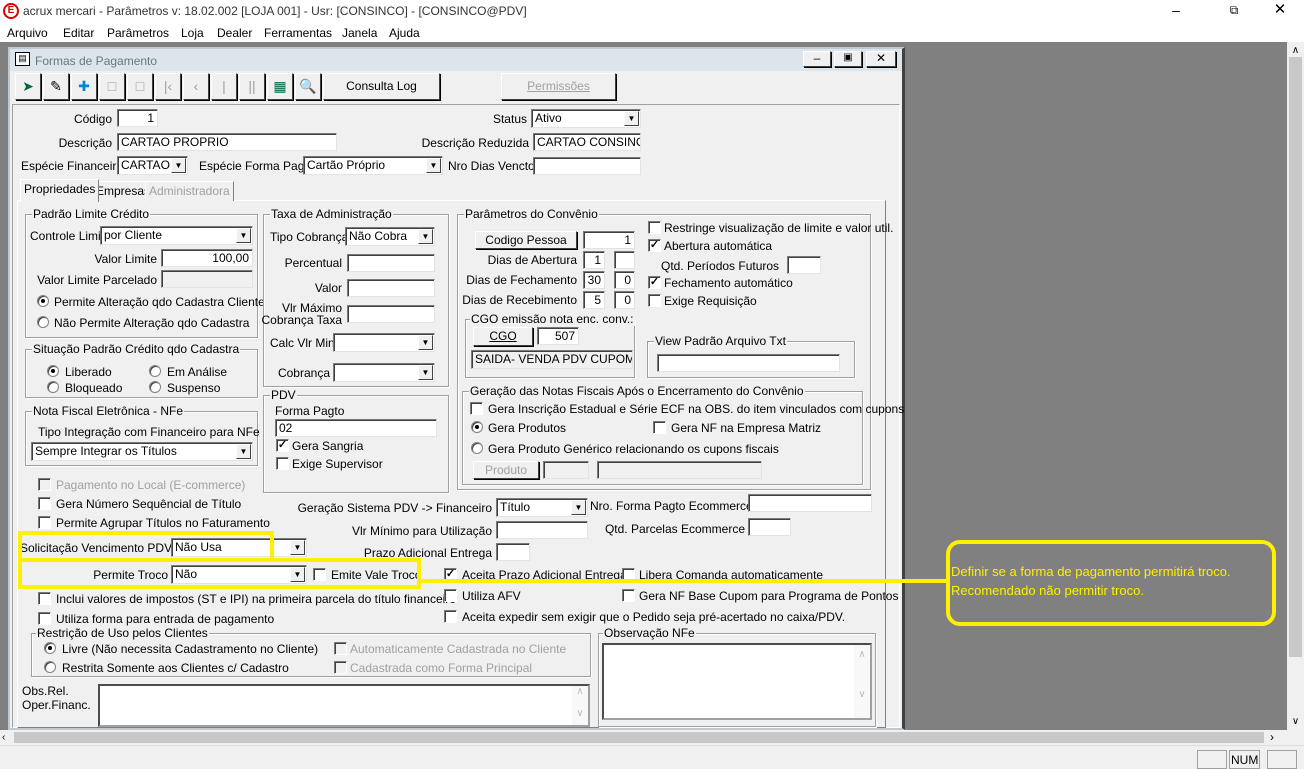  What do you see at coordinates (340, 667) in the screenshot?
I see `forma-principal-checkbox` at bounding box center [340, 667].